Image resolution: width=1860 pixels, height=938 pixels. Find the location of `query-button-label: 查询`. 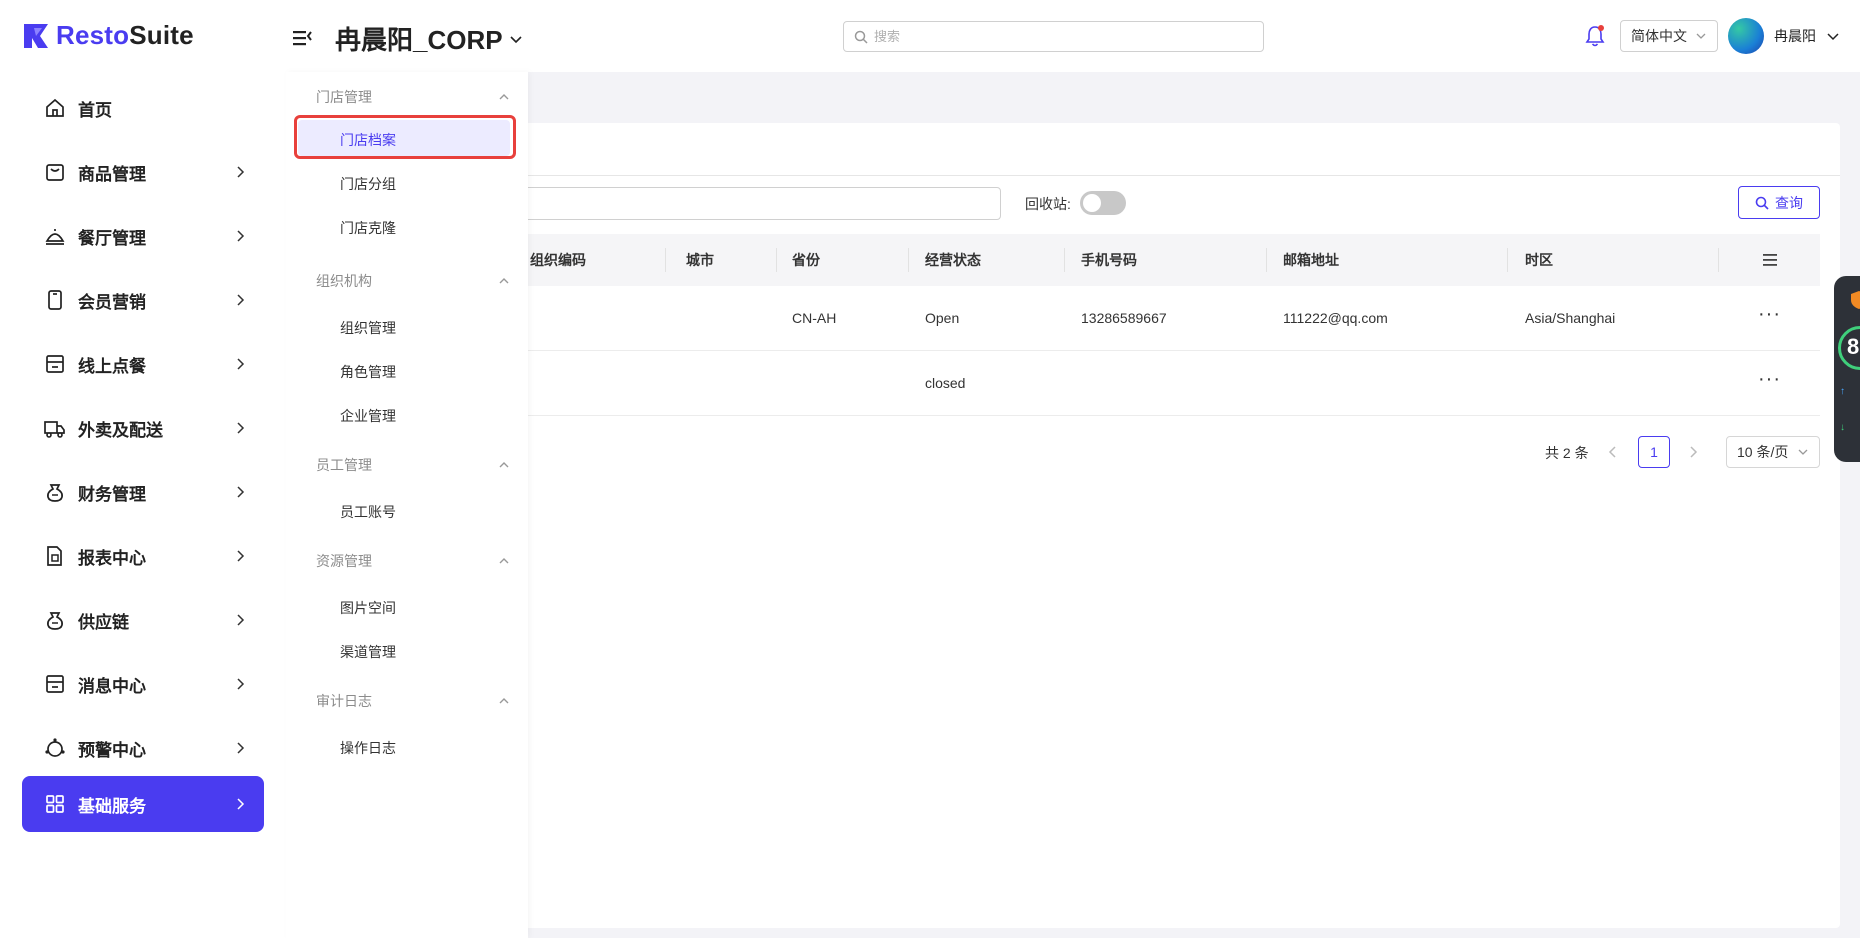

query-button-label: 查询 is located at coordinates (1789, 202).